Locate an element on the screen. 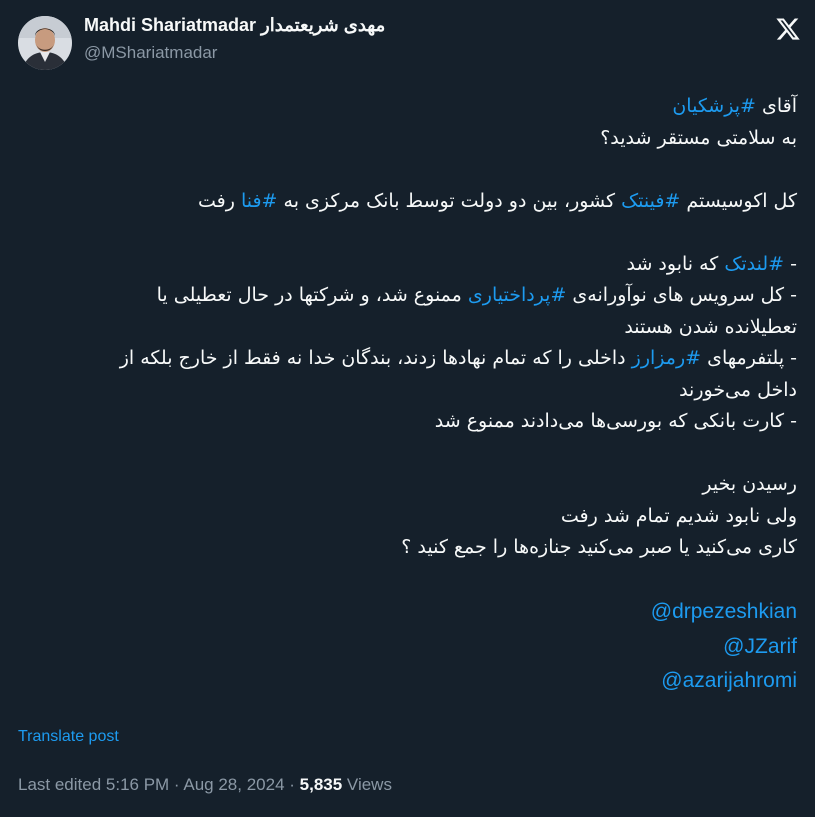 This screenshot has height=817, width=815. views-label: Views is located at coordinates (367, 784).